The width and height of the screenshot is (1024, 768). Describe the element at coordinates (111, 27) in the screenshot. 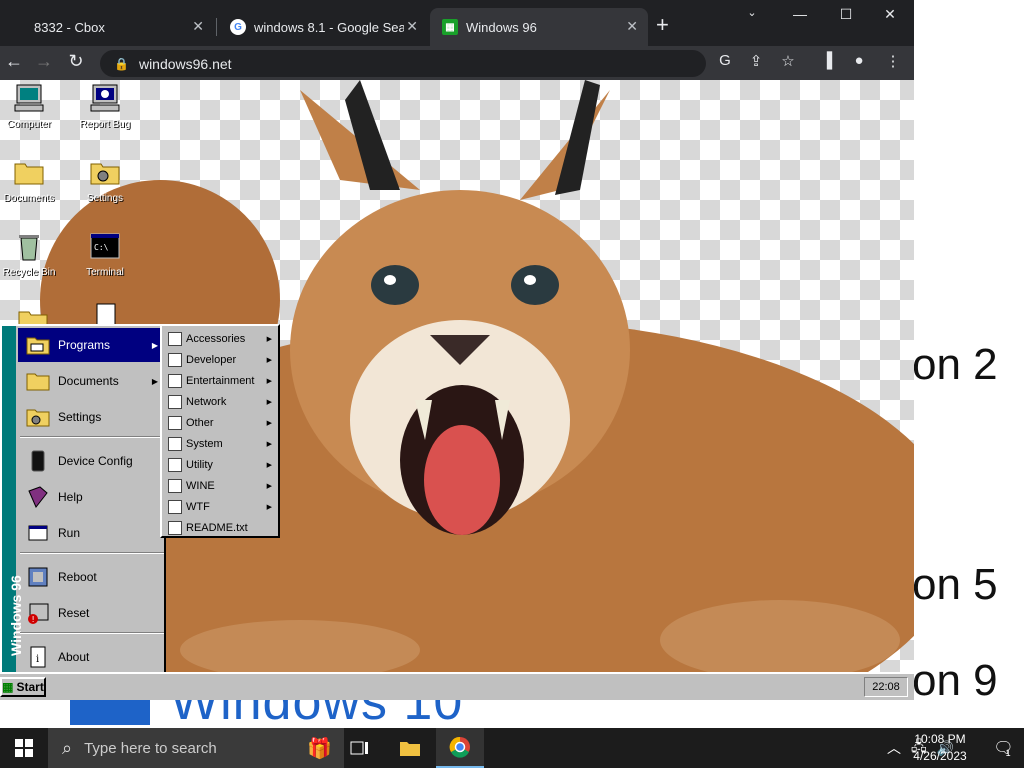

I see `tab-cbox: 8332 - Cbox ✕` at that location.